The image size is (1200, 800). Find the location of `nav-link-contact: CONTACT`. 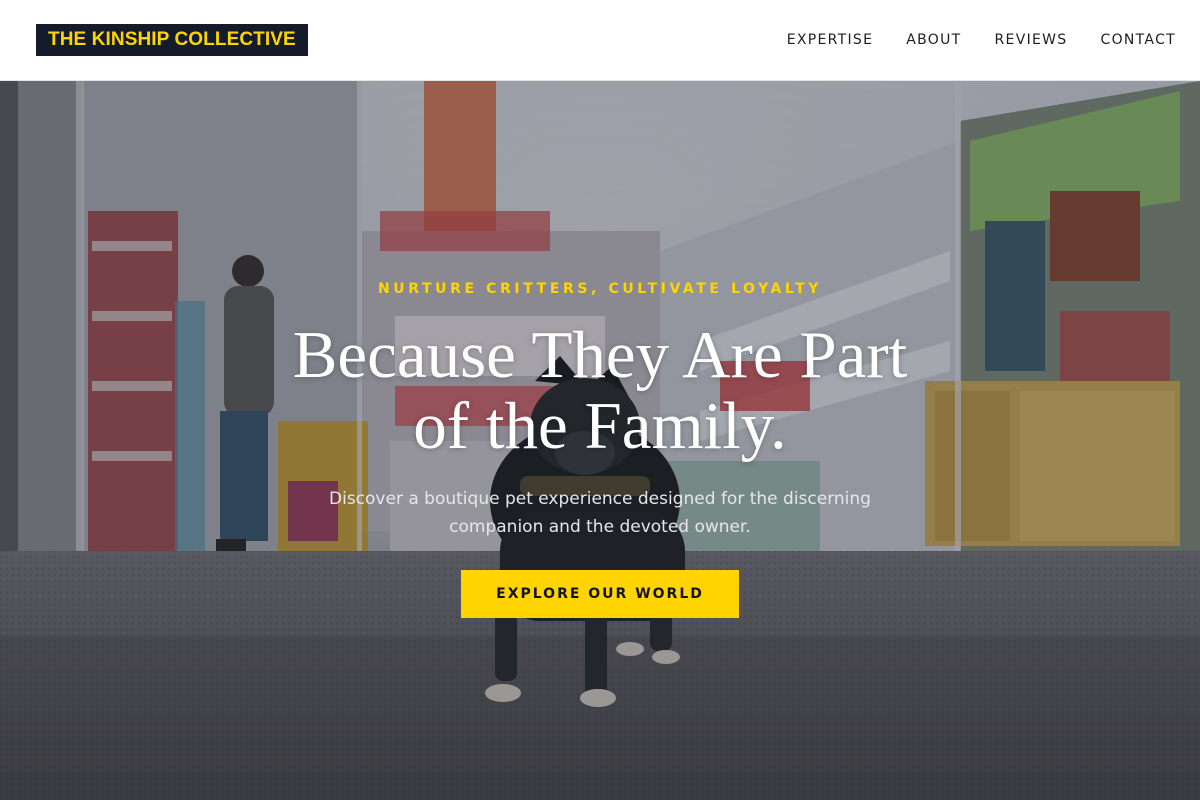

nav-link-contact: CONTACT is located at coordinates (1139, 40).